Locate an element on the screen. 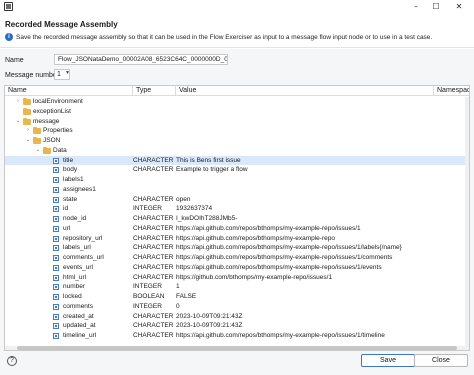 This screenshot has width=474, height=375. row-name-label: exceptionList is located at coordinates (52, 111).